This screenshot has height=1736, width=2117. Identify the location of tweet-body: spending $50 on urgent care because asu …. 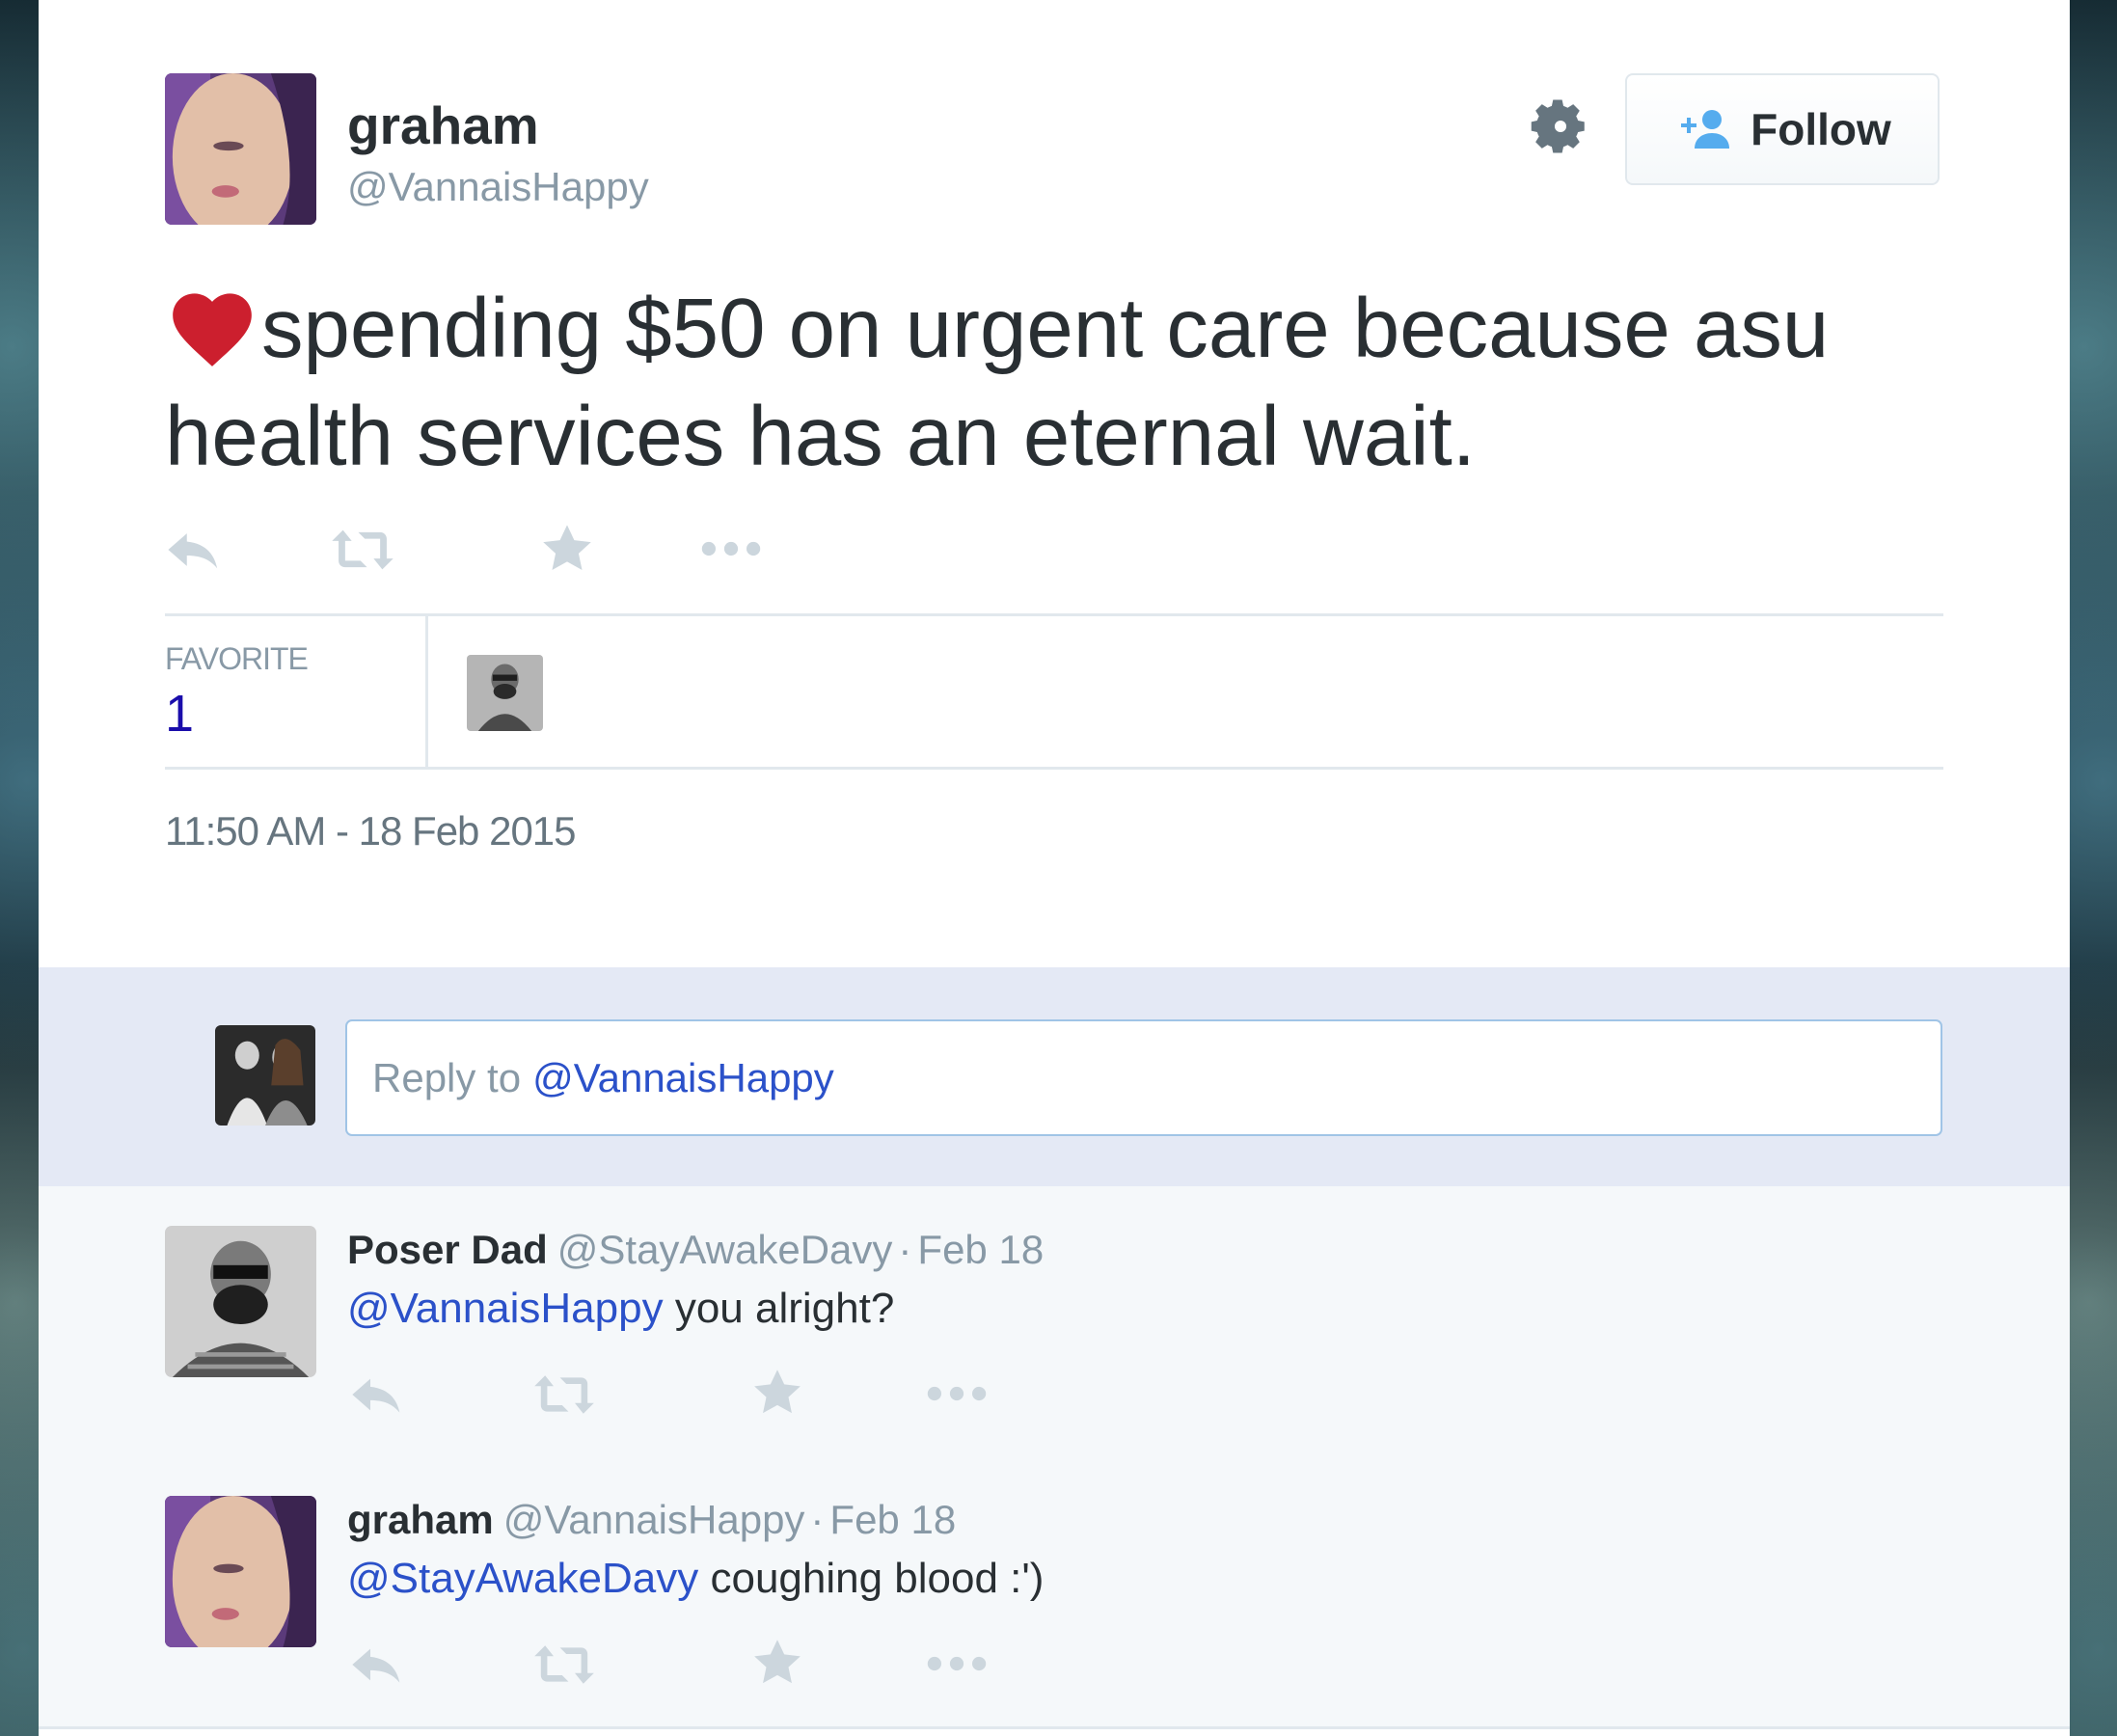
(997, 382).